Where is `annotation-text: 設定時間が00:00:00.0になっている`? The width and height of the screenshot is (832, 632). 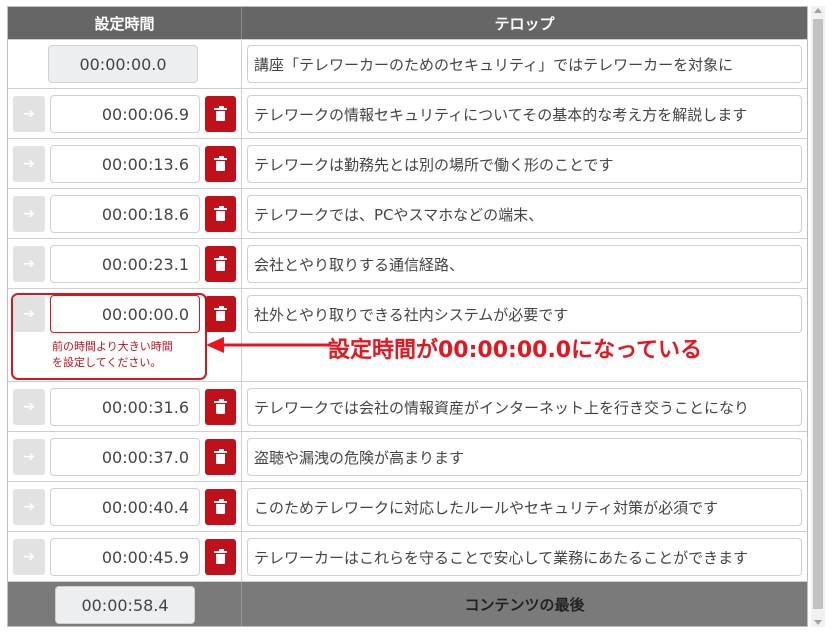
annotation-text: 設定時間が00:00:00.0になっている is located at coordinates (515, 350).